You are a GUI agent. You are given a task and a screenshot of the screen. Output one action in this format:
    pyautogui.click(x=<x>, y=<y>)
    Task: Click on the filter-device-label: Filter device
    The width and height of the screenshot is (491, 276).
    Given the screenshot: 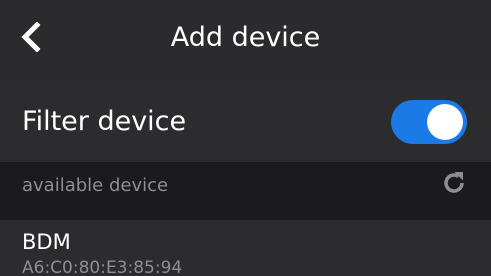 What is the action you would take?
    pyautogui.click(x=104, y=121)
    